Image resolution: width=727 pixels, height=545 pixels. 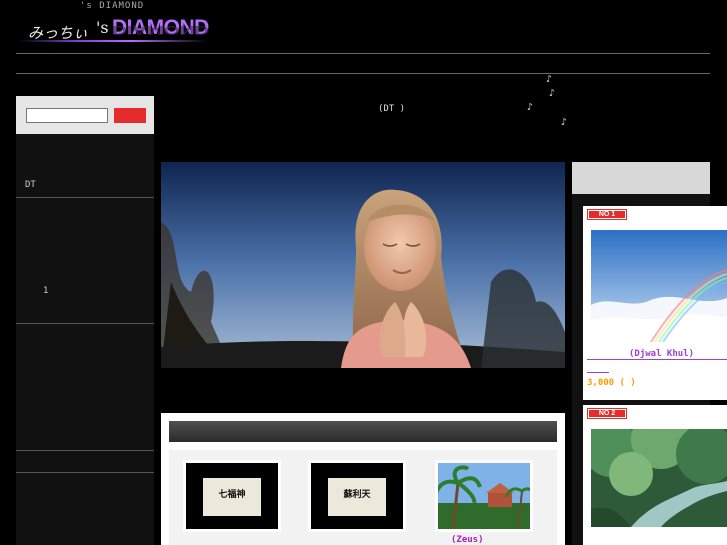 I want to click on palm-tree-photo, so click(x=485, y=496).